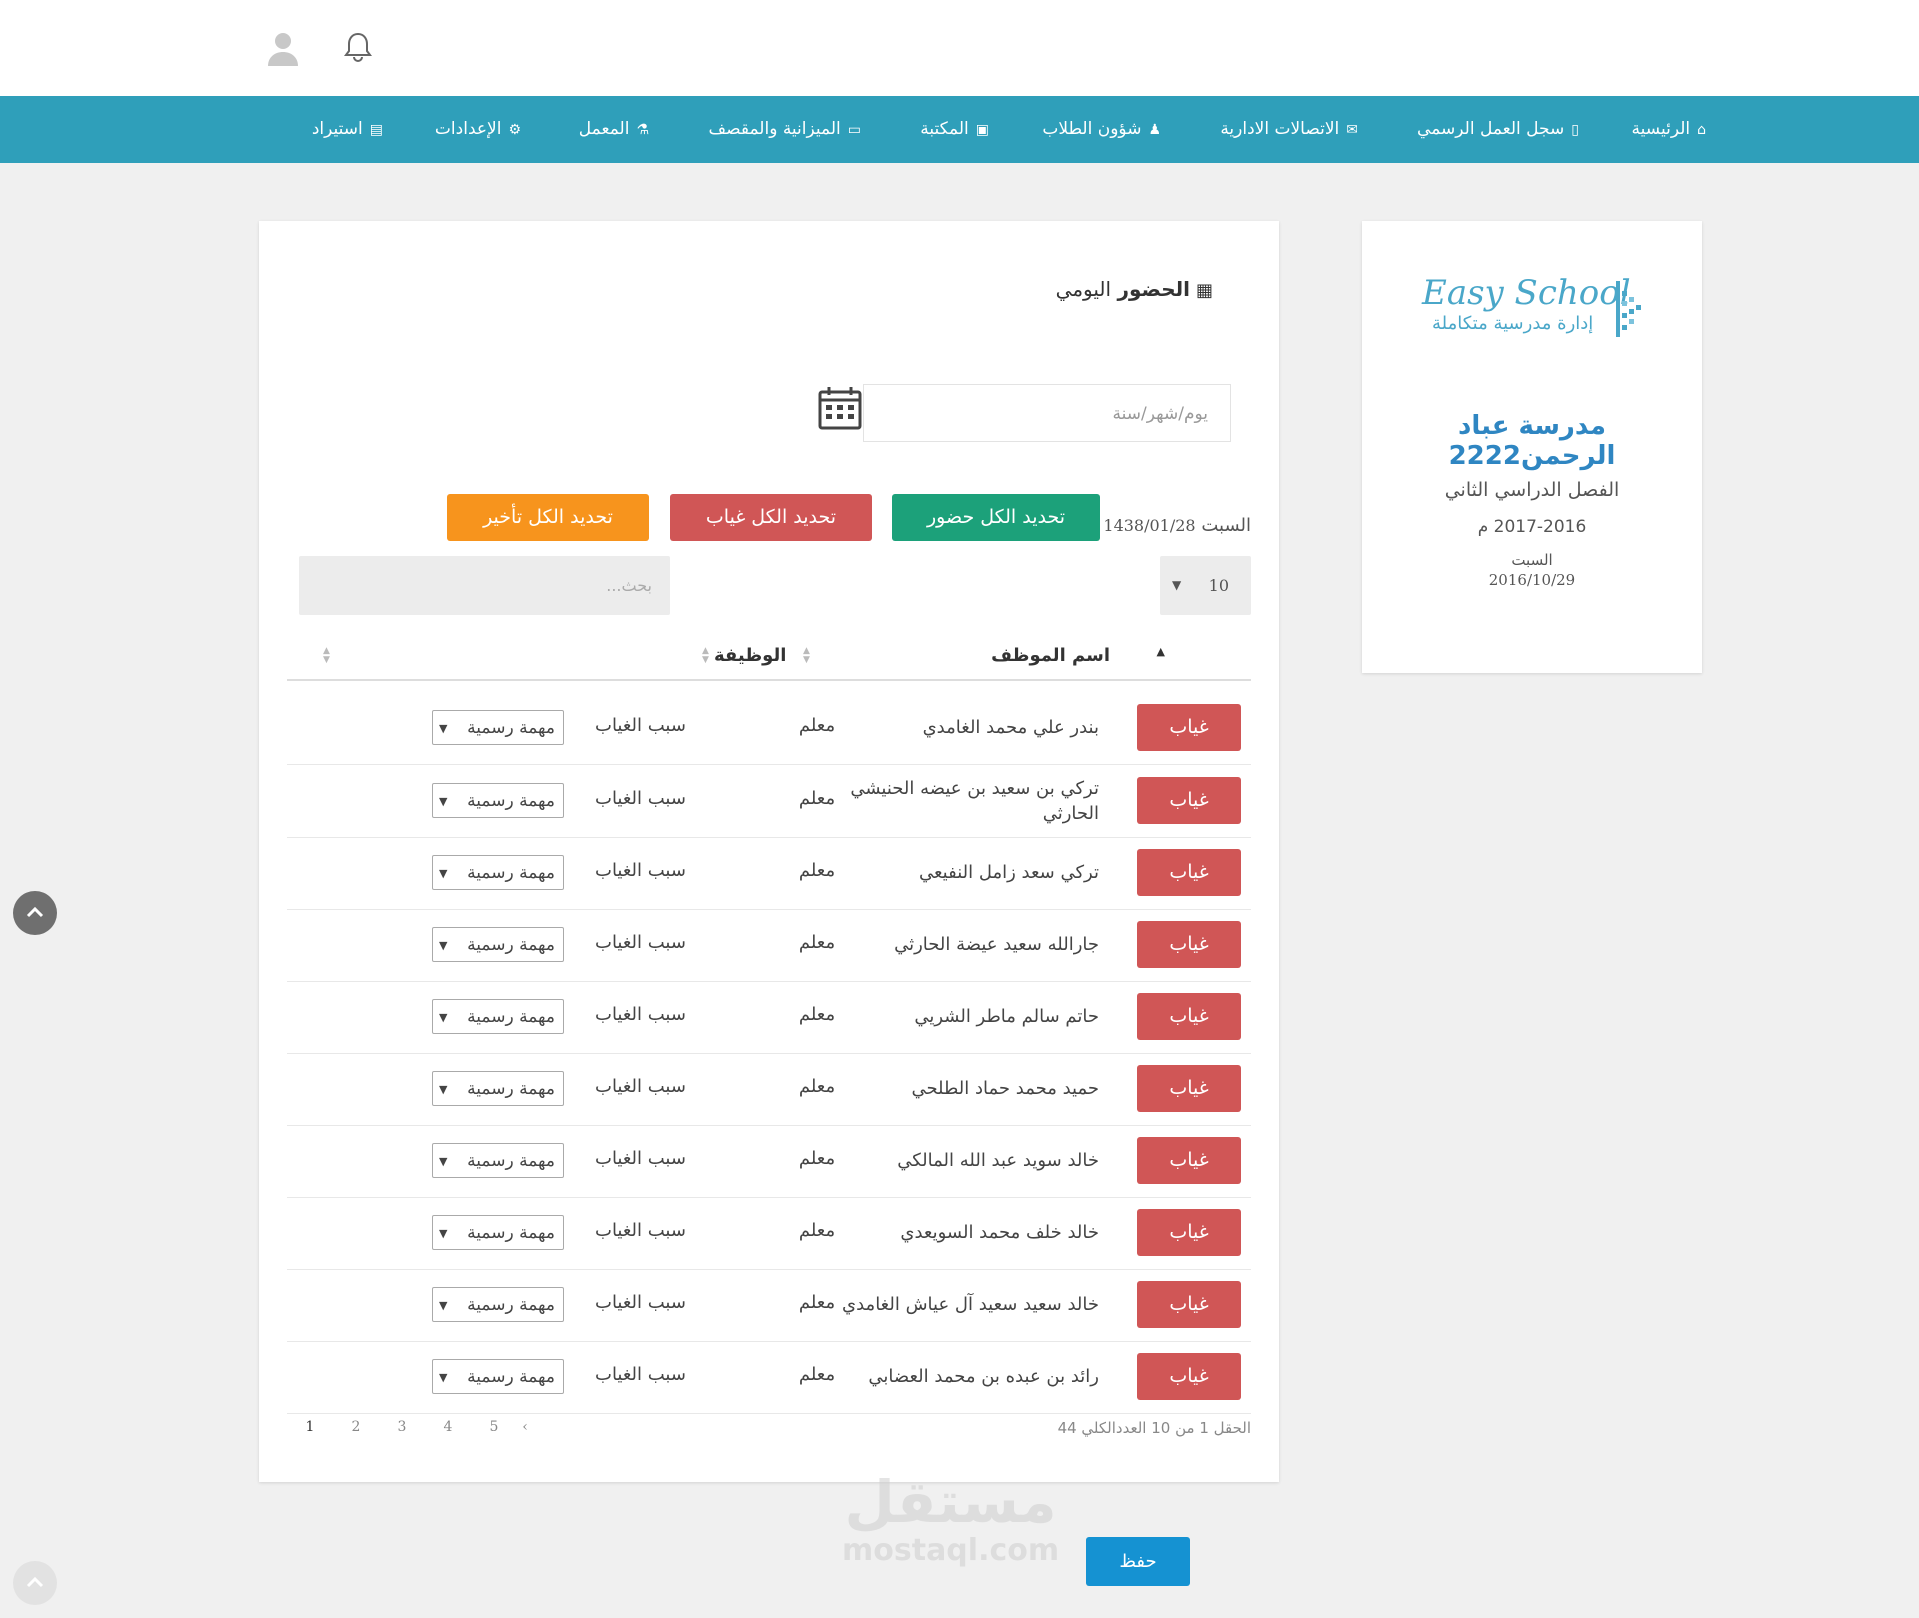  What do you see at coordinates (642, 130) in the screenshot?
I see `flask-icon: ⚗` at bounding box center [642, 130].